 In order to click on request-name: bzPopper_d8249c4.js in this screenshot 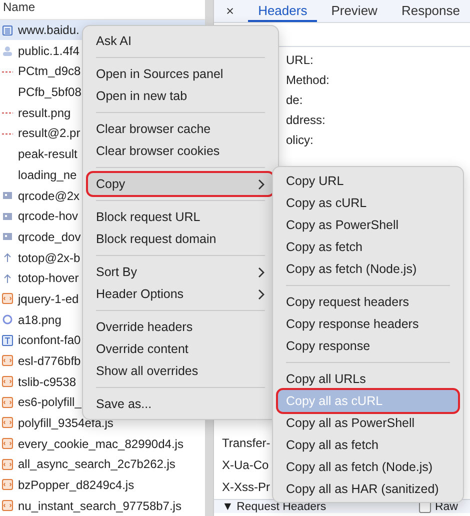, I will do `click(76, 485)`.